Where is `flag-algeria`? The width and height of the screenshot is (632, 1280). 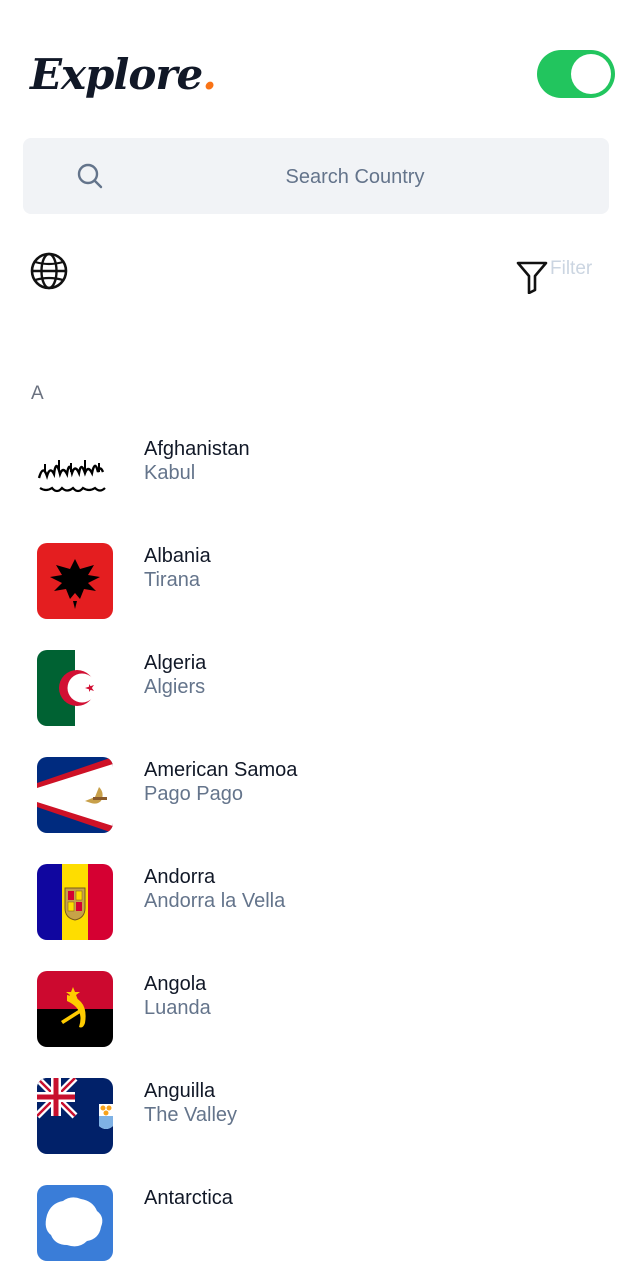
flag-algeria is located at coordinates (75, 688).